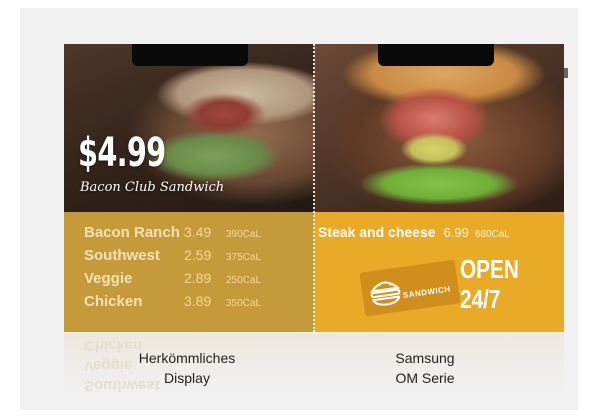 The height and width of the screenshot is (418, 598). Describe the element at coordinates (113, 301) in the screenshot. I see `menu-item-name: Chicken` at that location.